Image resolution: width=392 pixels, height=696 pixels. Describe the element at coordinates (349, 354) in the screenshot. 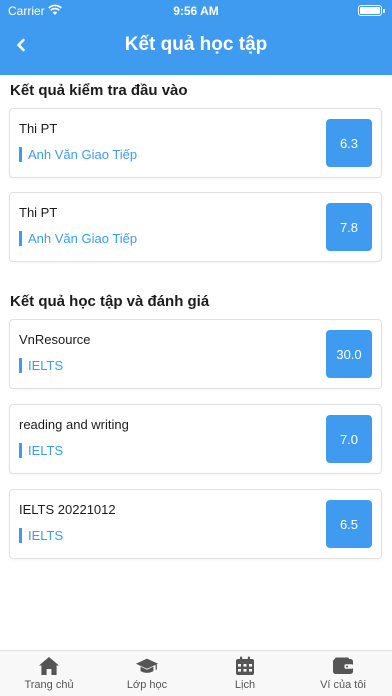

I see `score-badge: 30.0` at that location.